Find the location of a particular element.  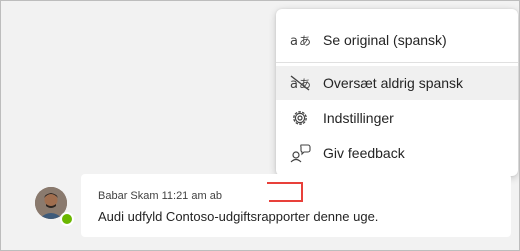

feedback-icon is located at coordinates (300, 153).